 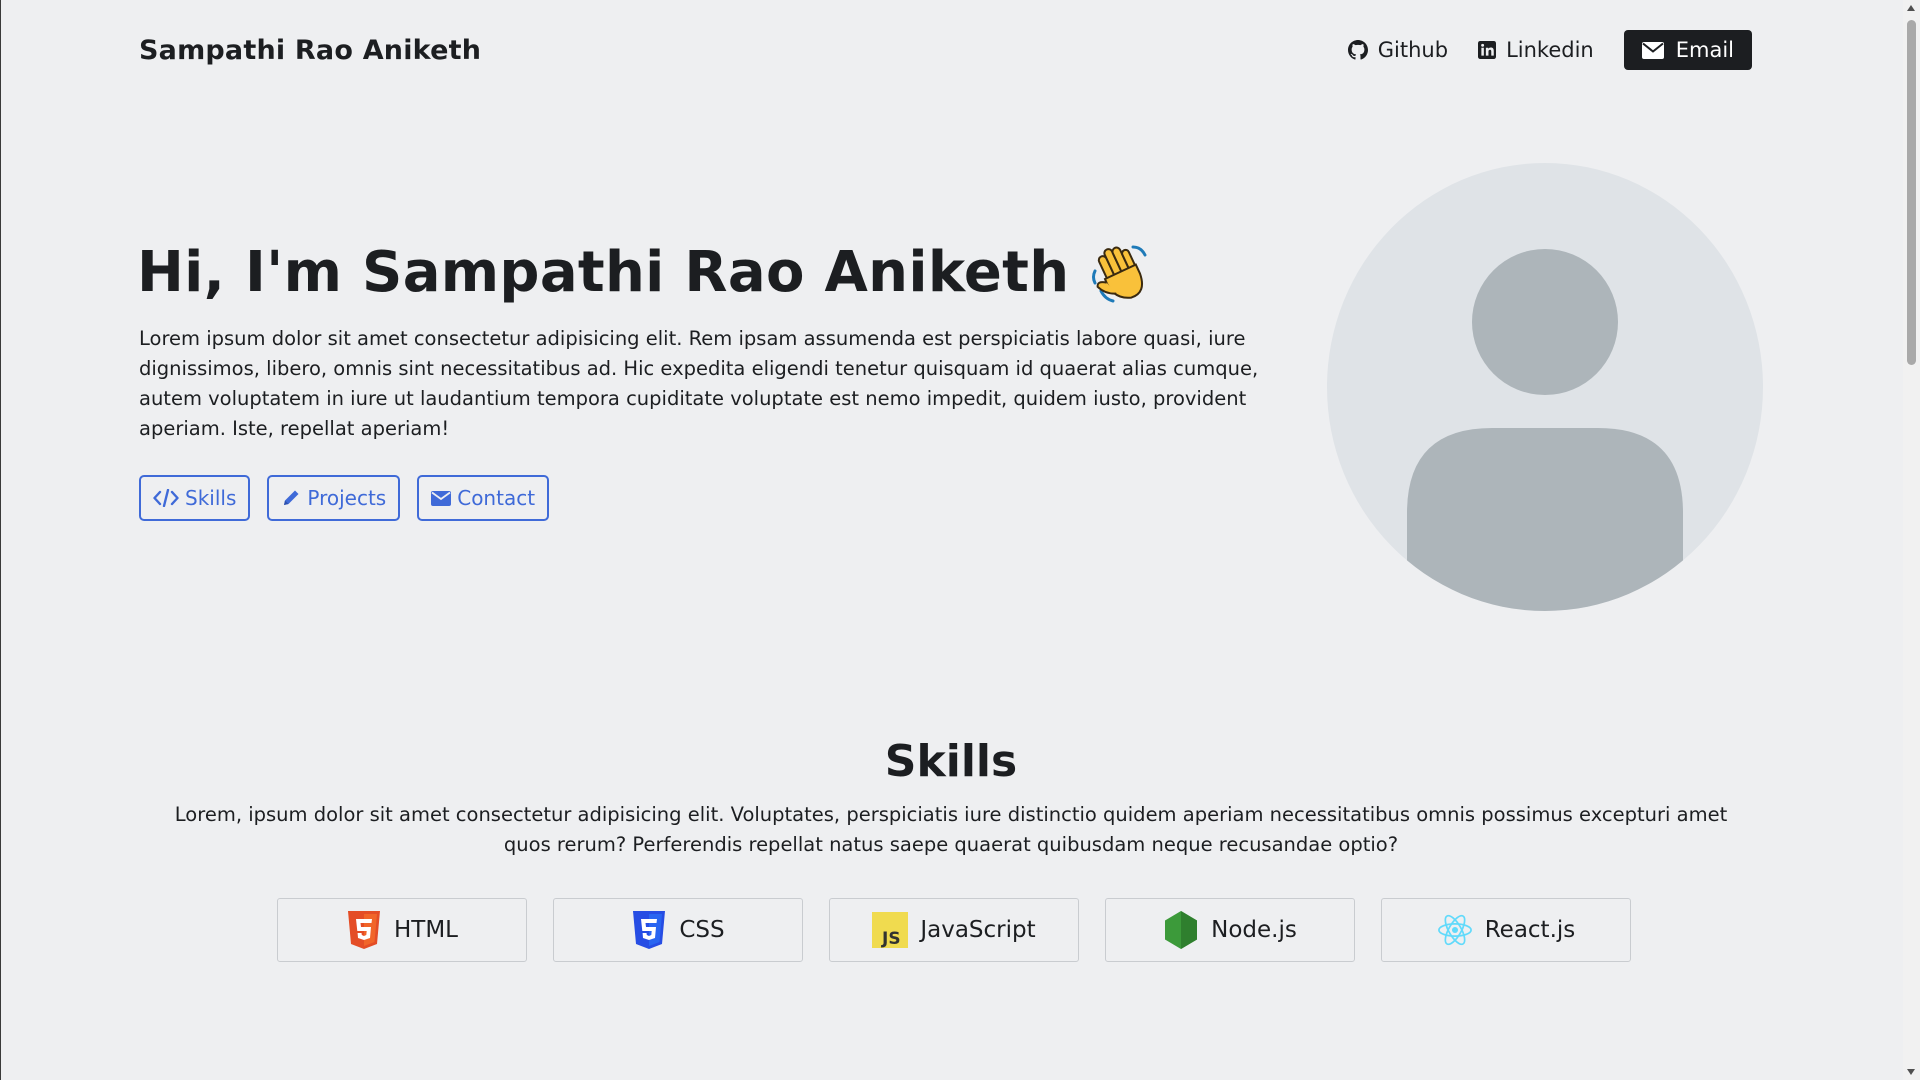 I want to click on linkedin-icon, so click(x=1487, y=50).